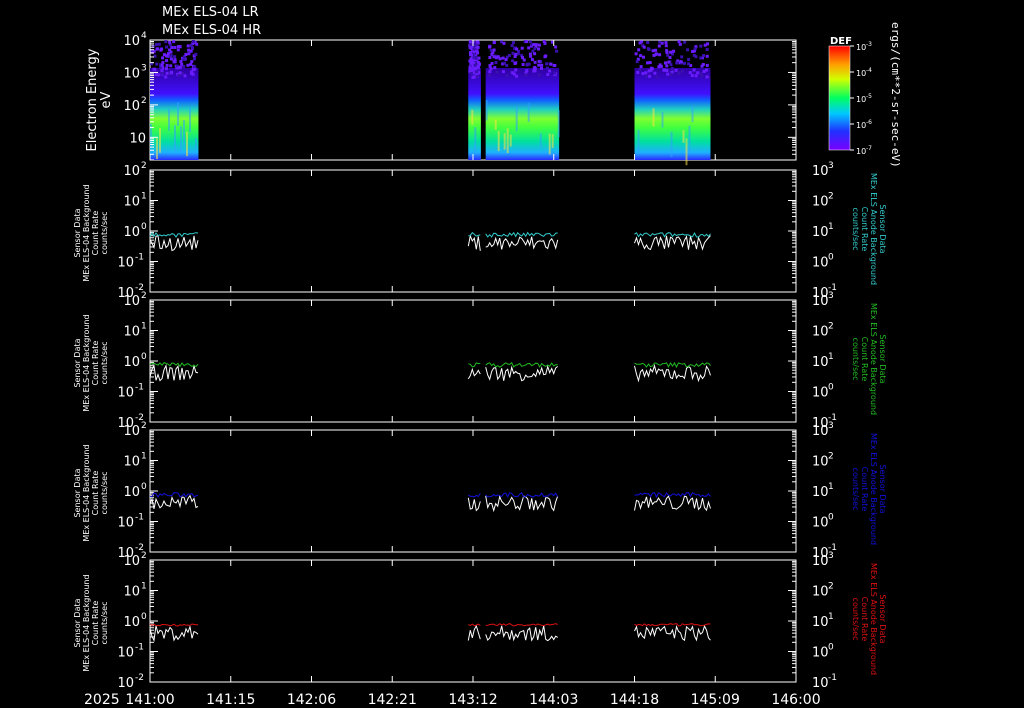 The width and height of the screenshot is (1024, 708). Describe the element at coordinates (841, 41) in the screenshot. I see `colorbar-label: DEF` at that location.